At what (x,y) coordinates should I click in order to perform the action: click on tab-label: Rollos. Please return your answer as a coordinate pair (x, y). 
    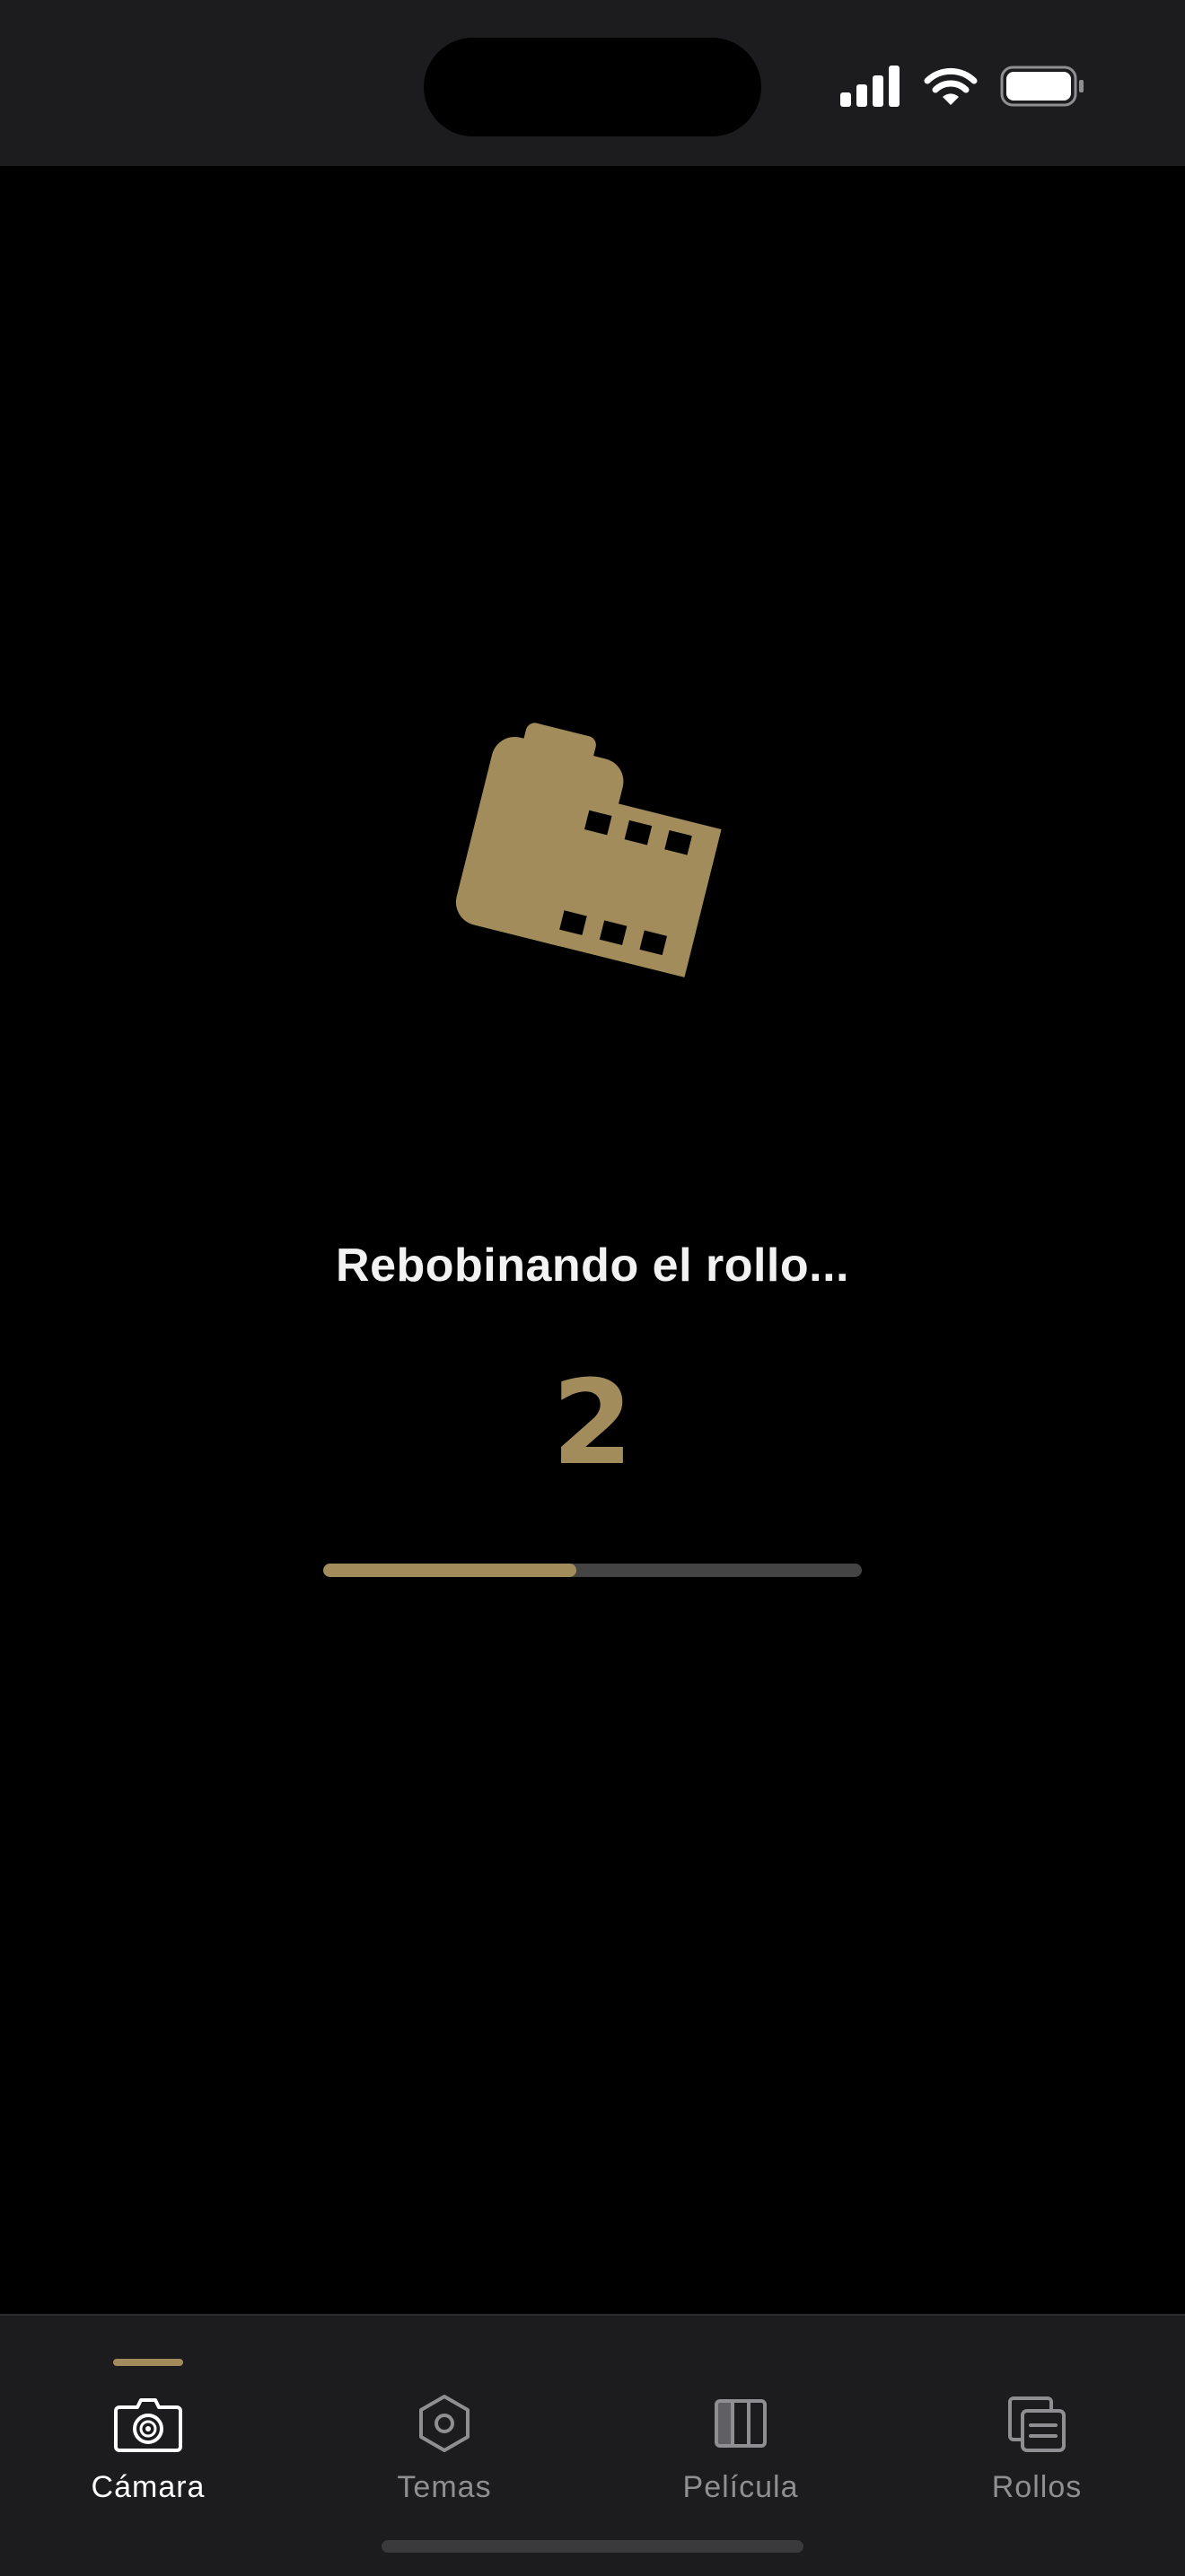
    Looking at the image, I should click on (1037, 2487).